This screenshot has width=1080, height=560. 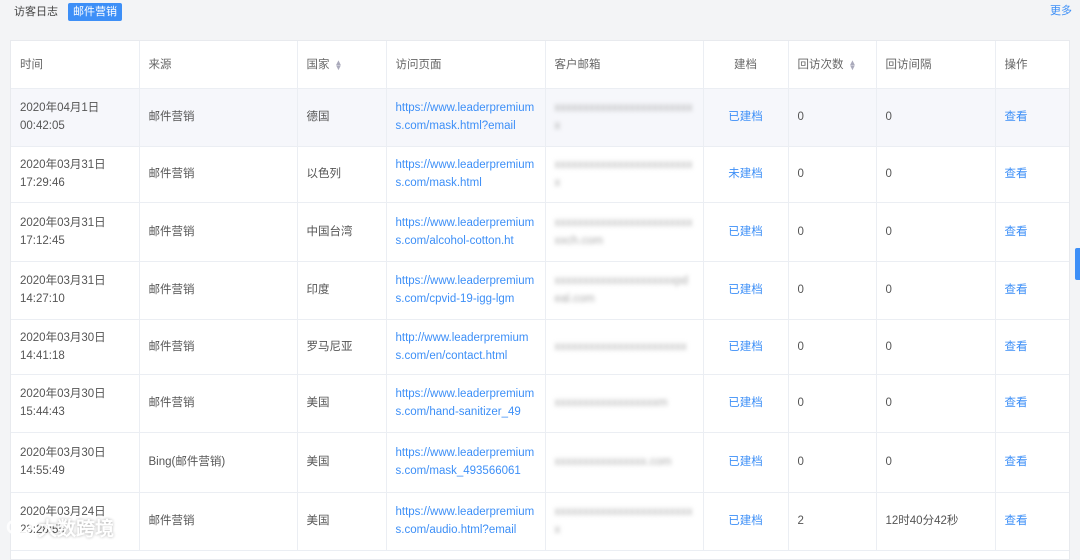 I want to click on tab-visitor-log: 访客日志, so click(x=36, y=12).